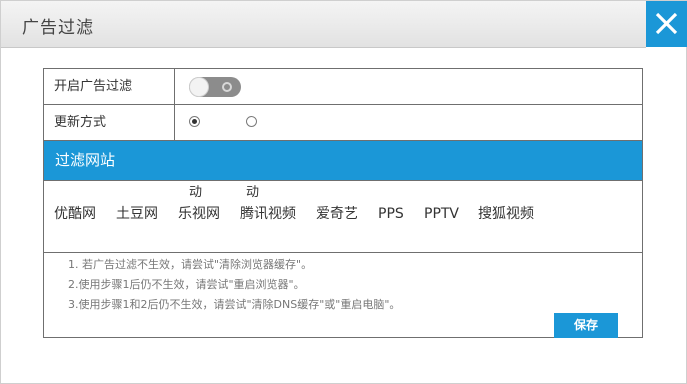 The width and height of the screenshot is (687, 384). Describe the element at coordinates (323, 24) in the screenshot. I see `dialog-titlebar: 广告过滤` at that location.